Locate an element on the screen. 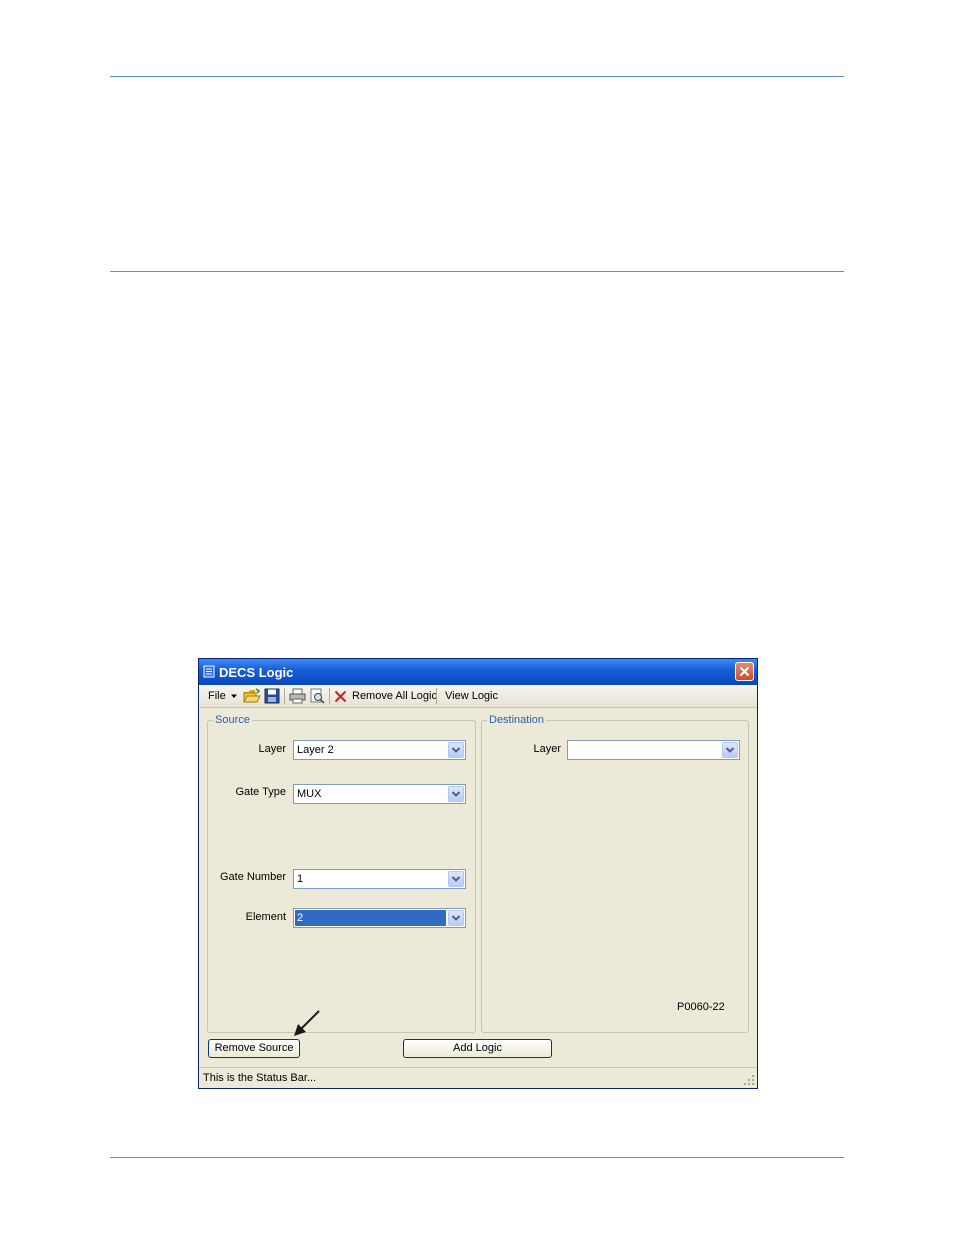  remove-all-logic-button: Remove All Logic is located at coordinates (385, 696).